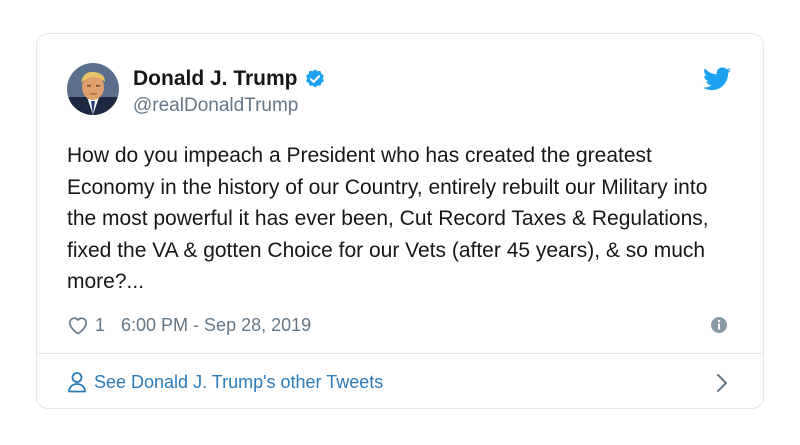 This screenshot has width=800, height=445. I want to click on timestamp: 6:00 PM - Sep 28, 2019, so click(216, 325).